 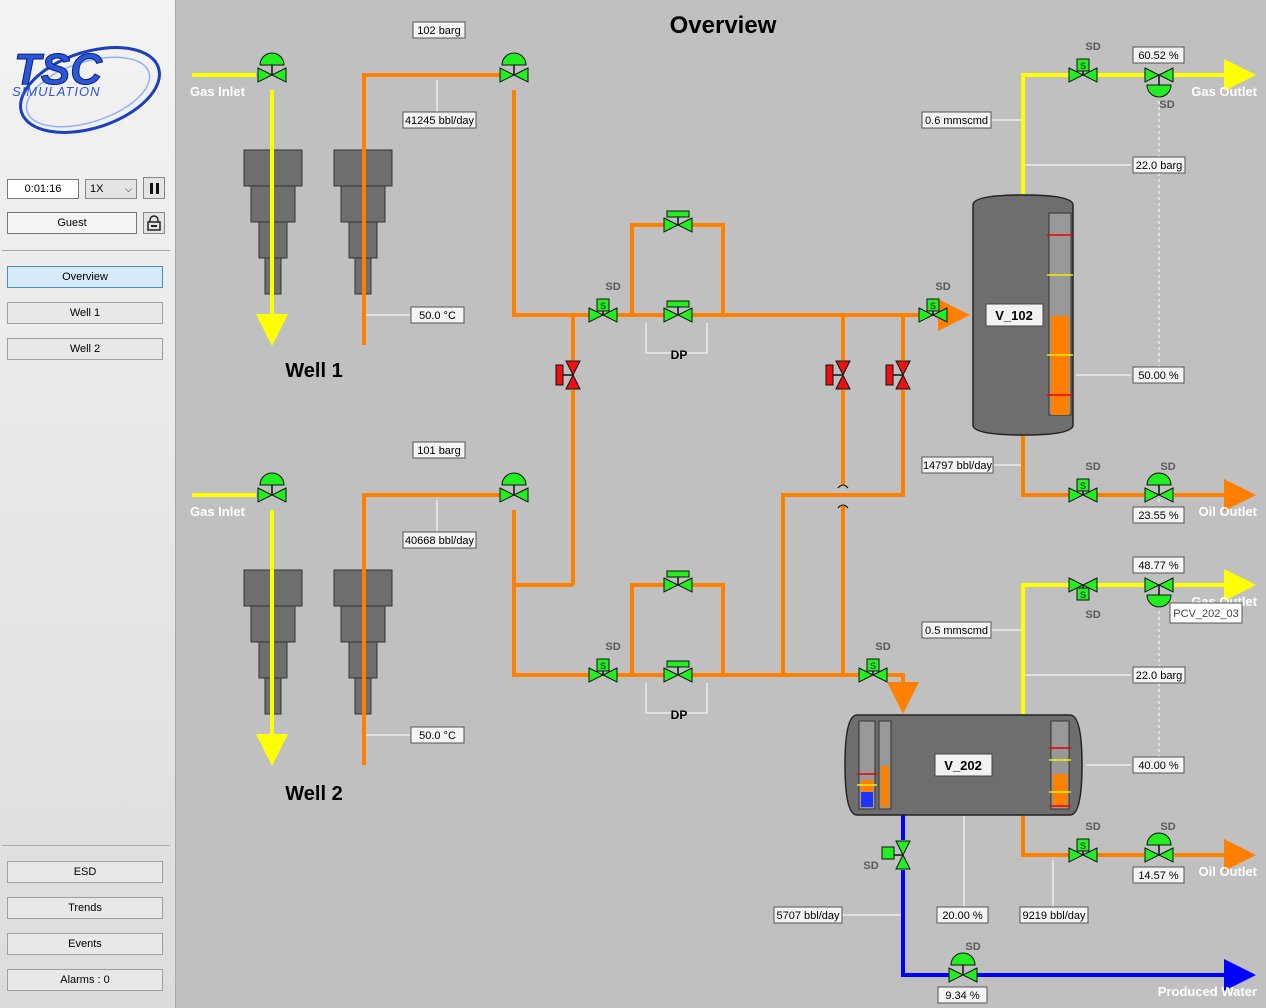 I want to click on well2-gas-inlet-label: Gas Inlet, so click(x=218, y=511).